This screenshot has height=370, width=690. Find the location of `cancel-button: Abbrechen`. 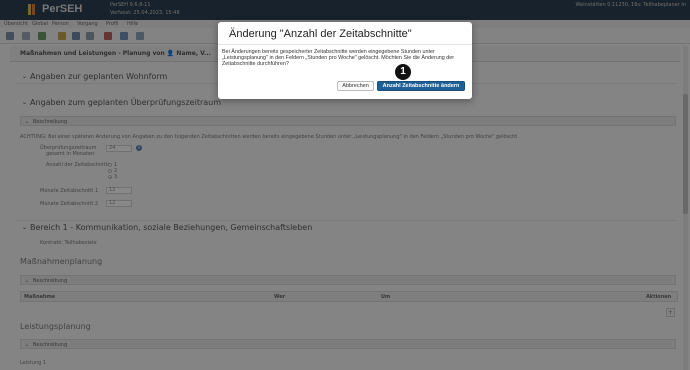

cancel-button: Abbrechen is located at coordinates (355, 86).